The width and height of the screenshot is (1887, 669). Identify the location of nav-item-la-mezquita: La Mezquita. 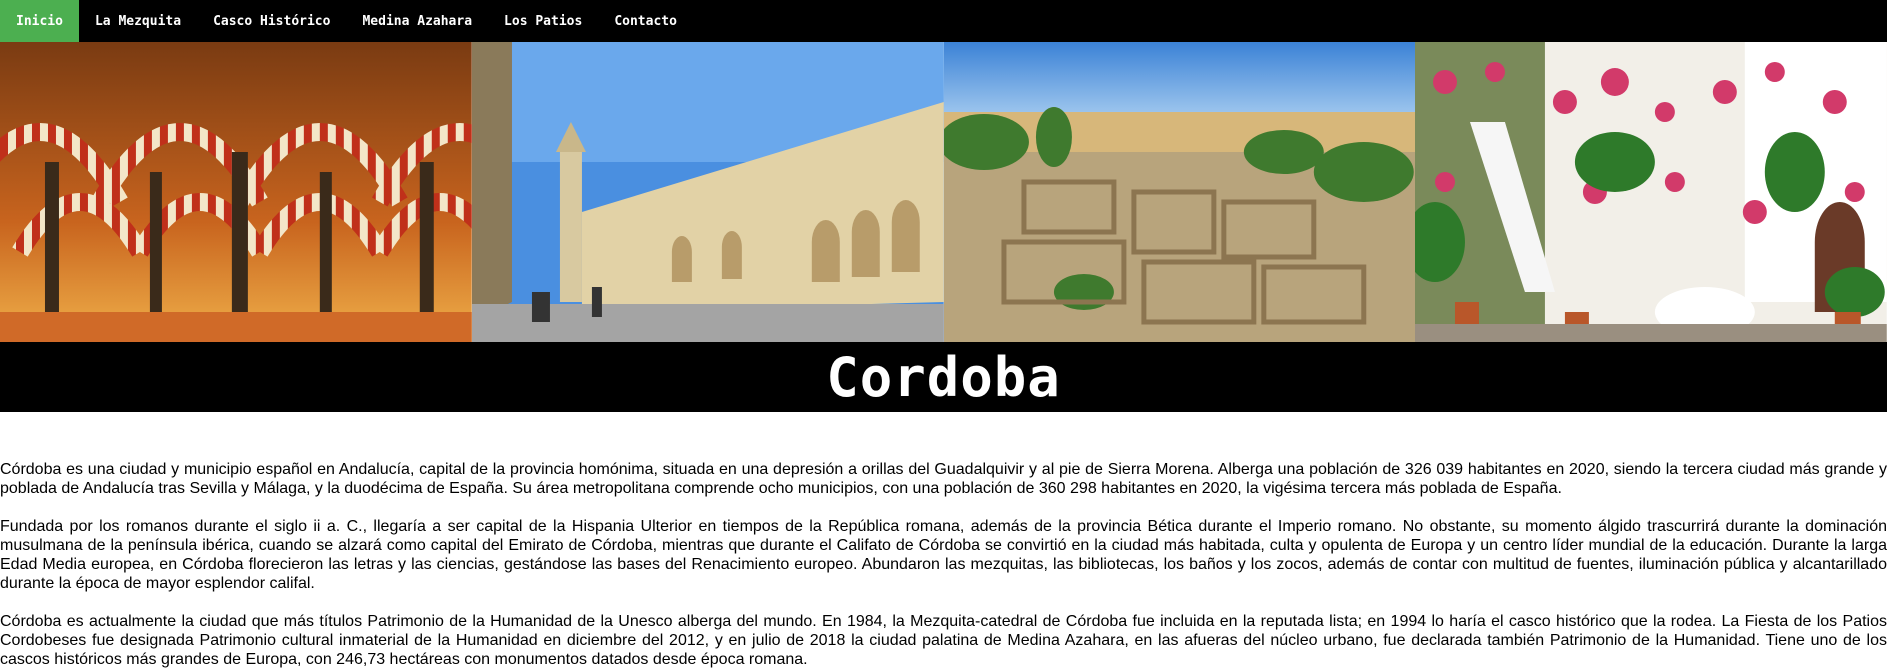
(138, 21).